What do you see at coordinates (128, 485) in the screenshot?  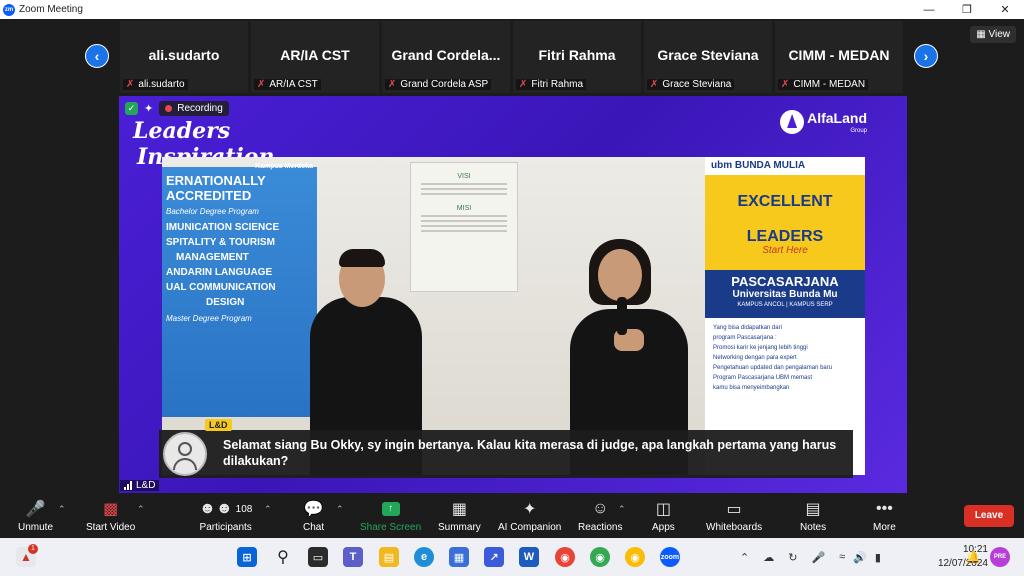 I see `signal-bars-icon` at bounding box center [128, 485].